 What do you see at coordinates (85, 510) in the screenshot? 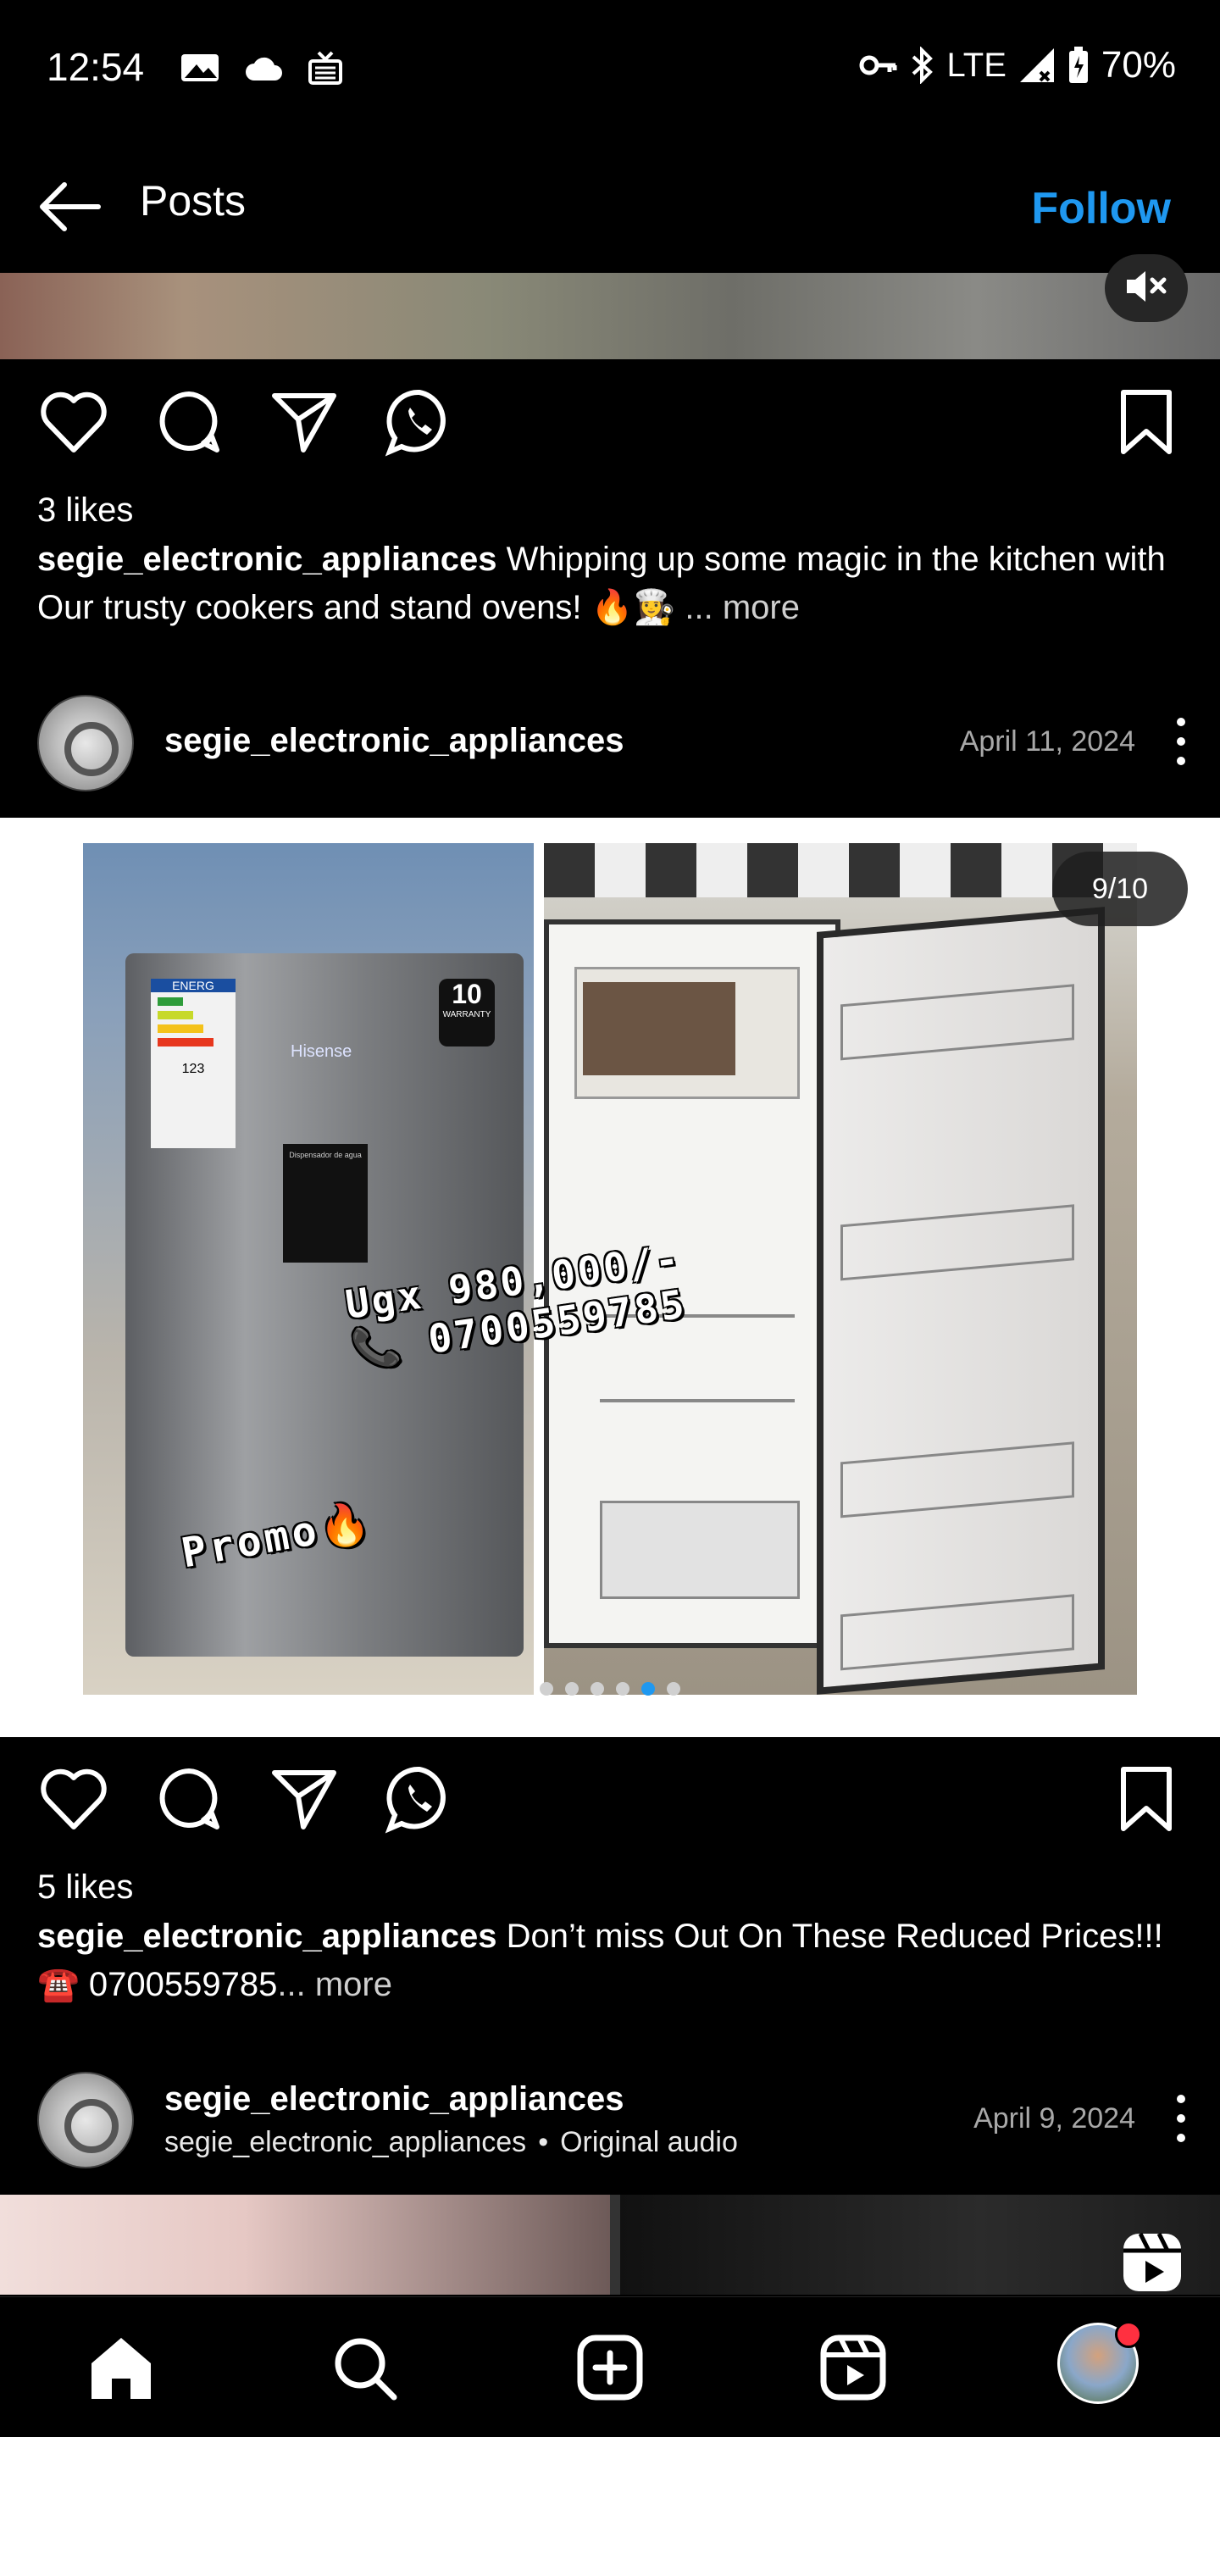
I see `post1-likes: 3 likes` at bounding box center [85, 510].